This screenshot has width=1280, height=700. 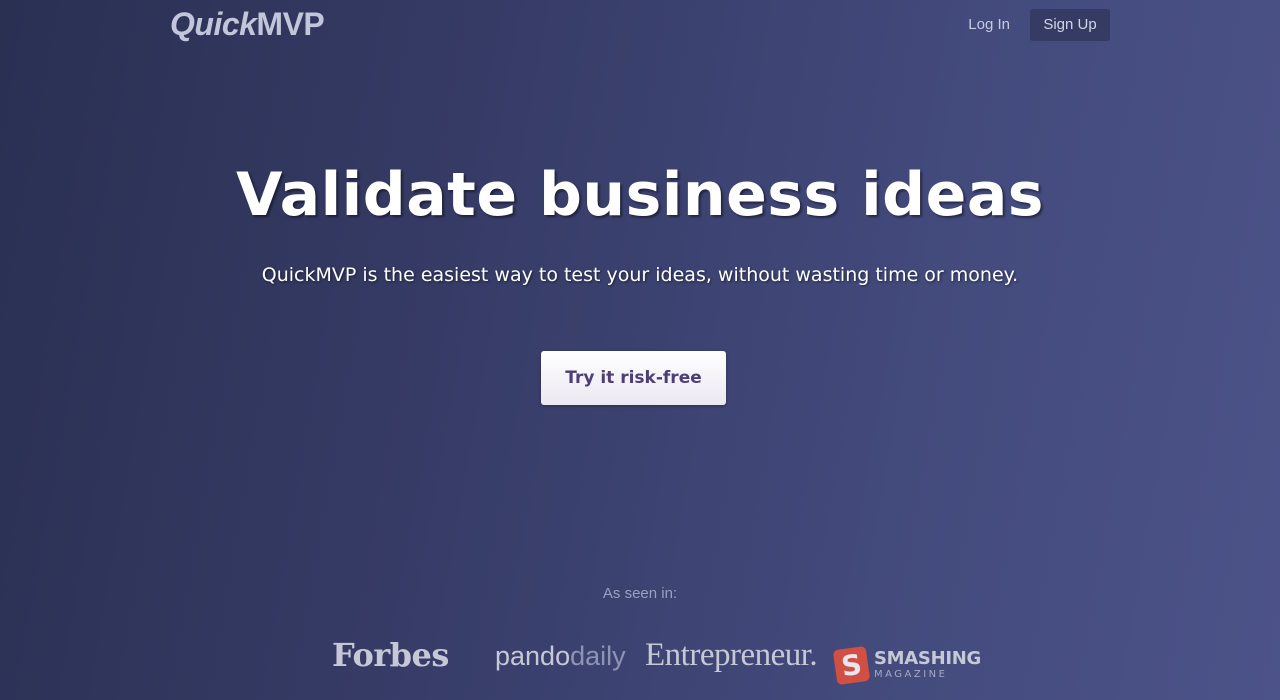 I want to click on pando-bold-text: pando, so click(x=533, y=656).